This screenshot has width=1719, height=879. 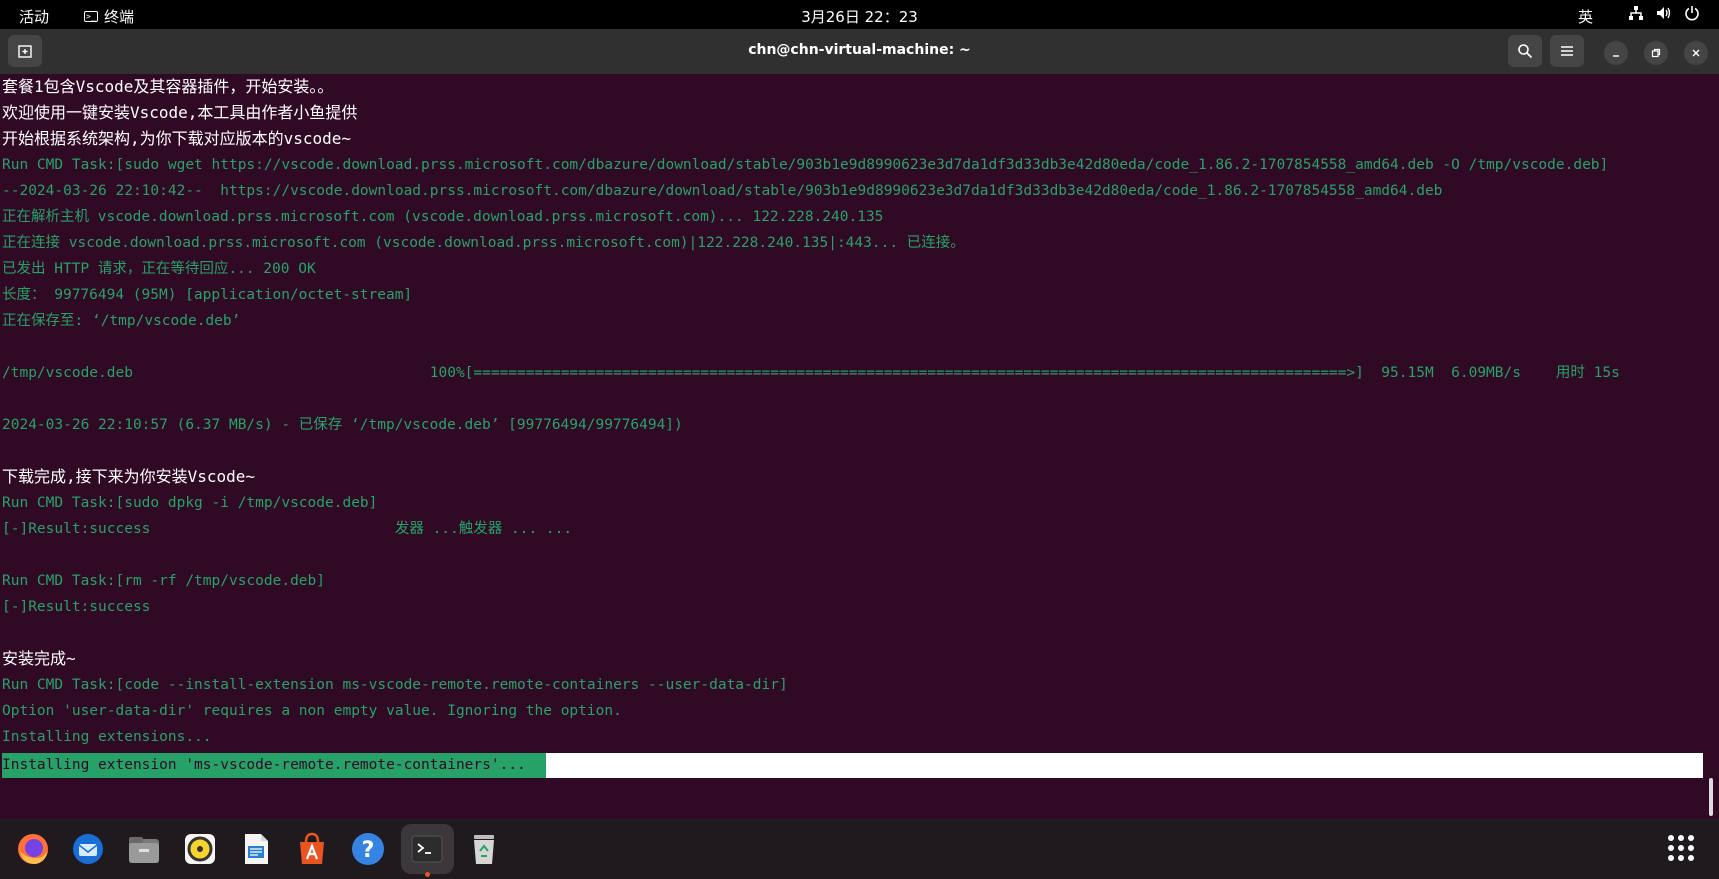 I want to click on software-launcher, so click(x=312, y=849).